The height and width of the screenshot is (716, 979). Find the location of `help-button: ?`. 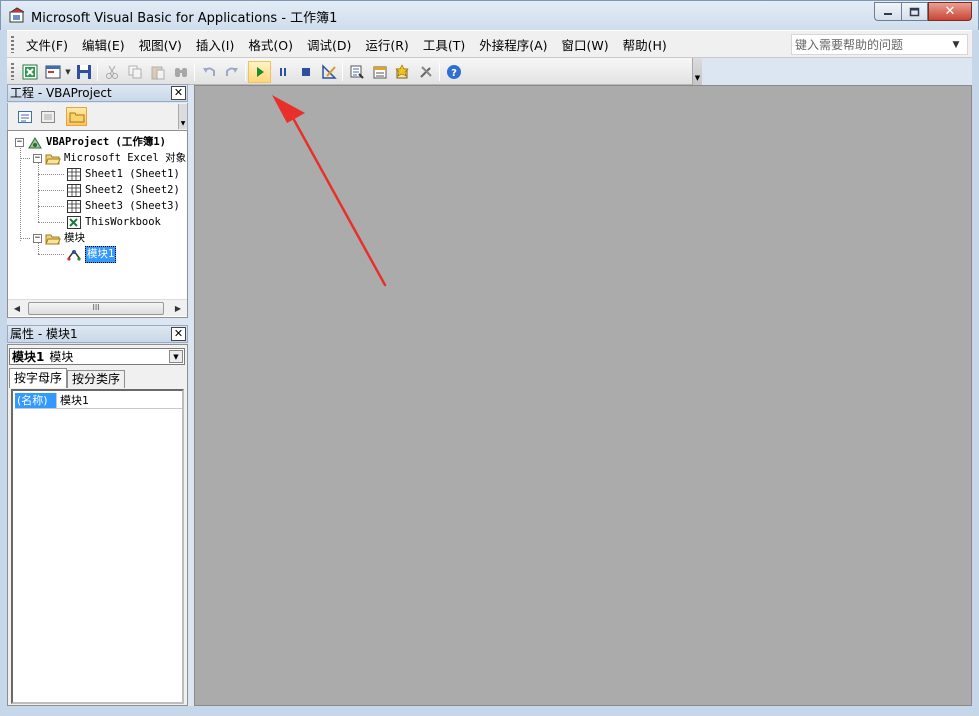

help-button: ? is located at coordinates (453, 72).